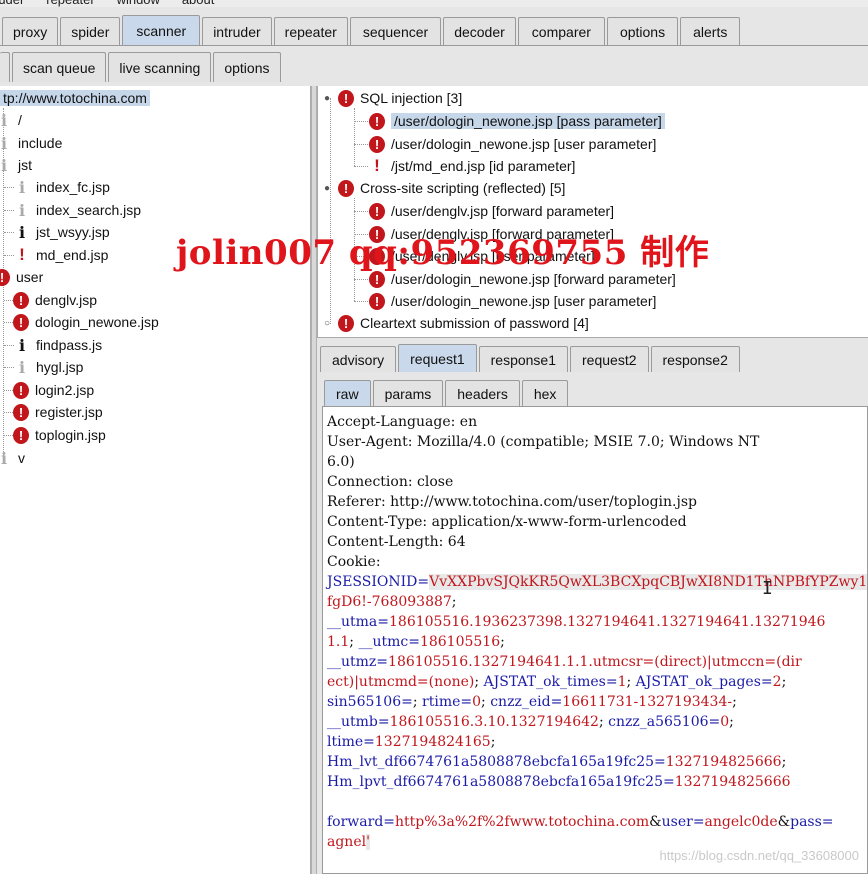 The image size is (868, 874). Describe the element at coordinates (472, 166) in the screenshot. I see `issue-item: ! /jst/md_end.jsp [id parameter]` at that location.